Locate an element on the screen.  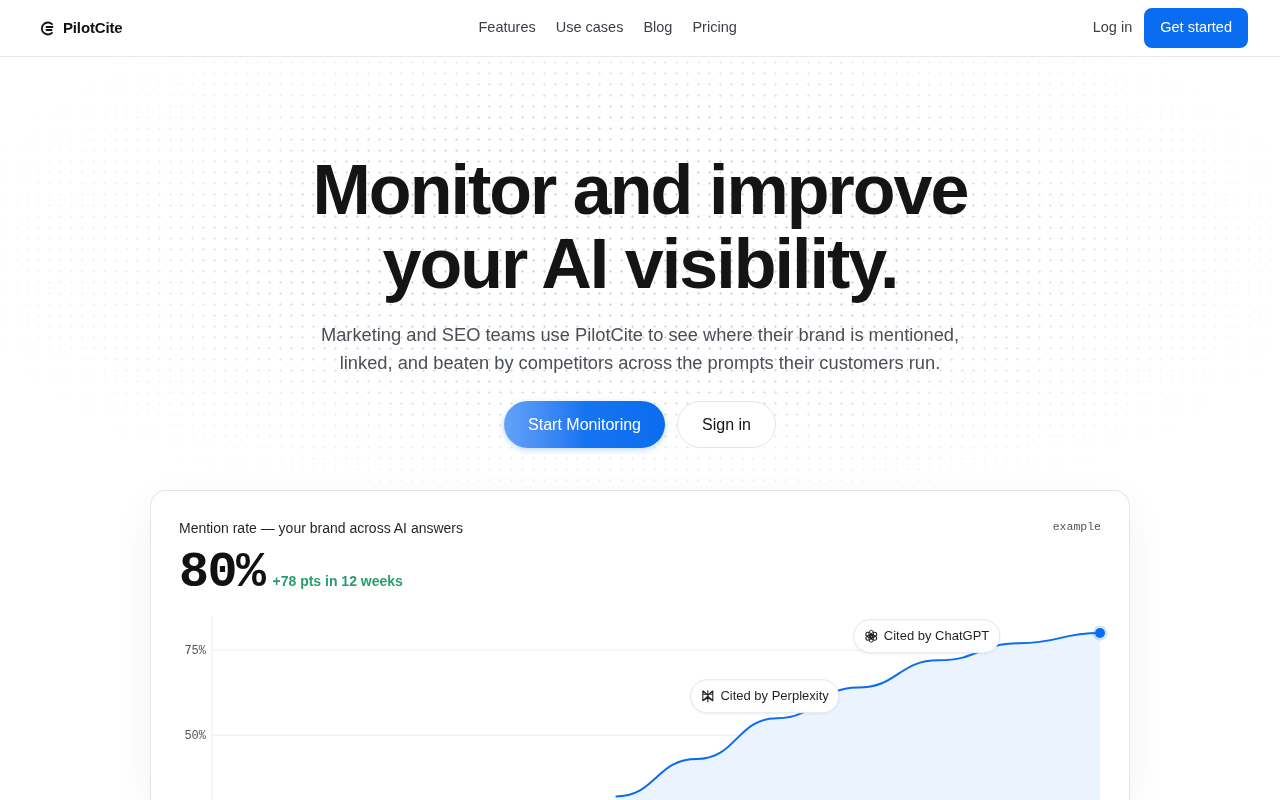
start-monitoring-button: Start Monitoring is located at coordinates (584, 424).